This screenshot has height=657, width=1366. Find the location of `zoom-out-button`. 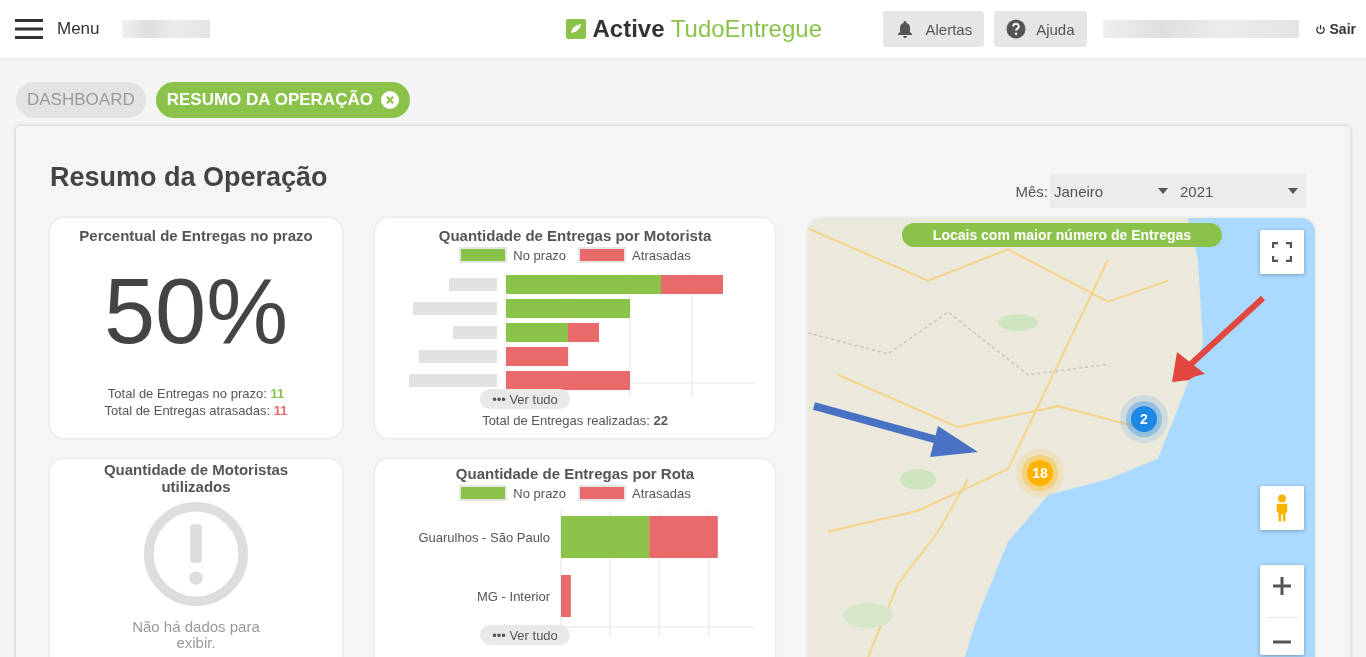

zoom-out-button is located at coordinates (1282, 642).